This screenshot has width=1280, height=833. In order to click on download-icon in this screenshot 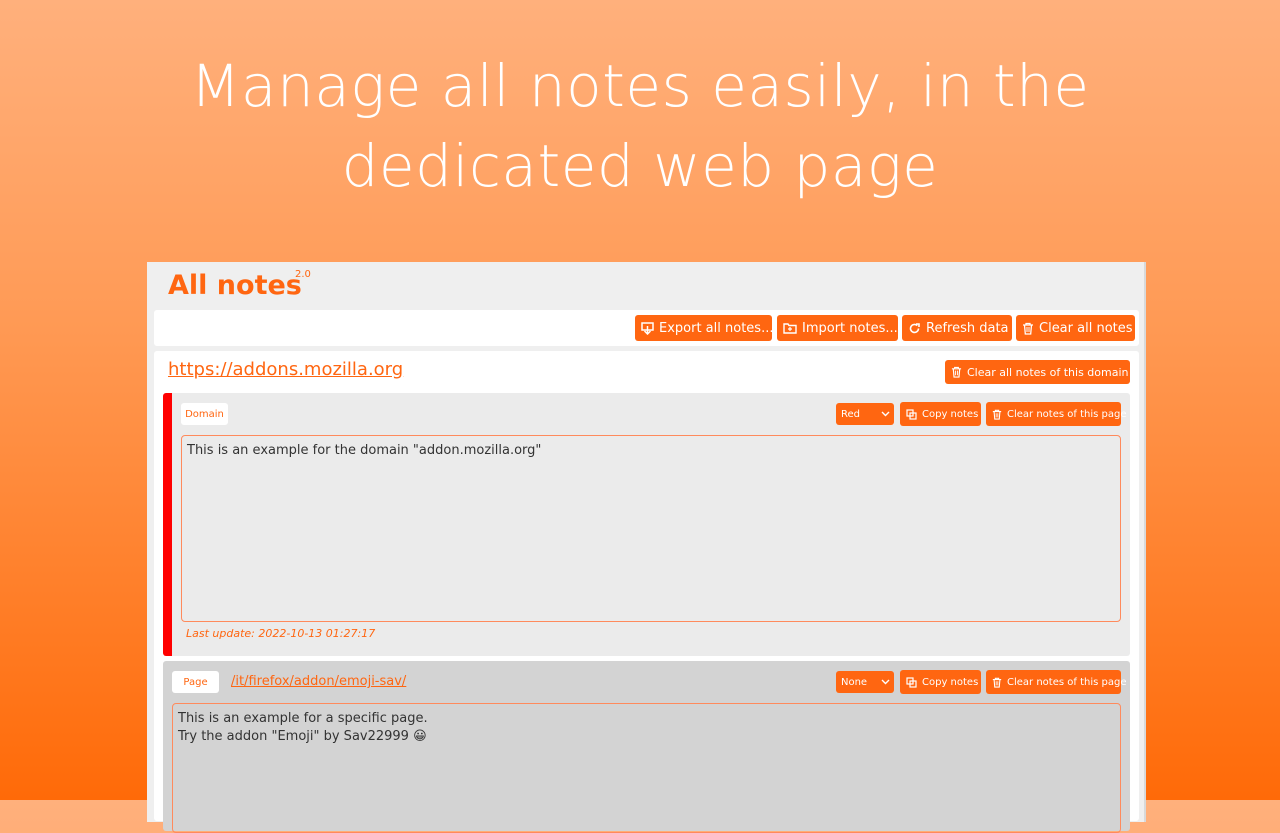, I will do `click(647, 328)`.